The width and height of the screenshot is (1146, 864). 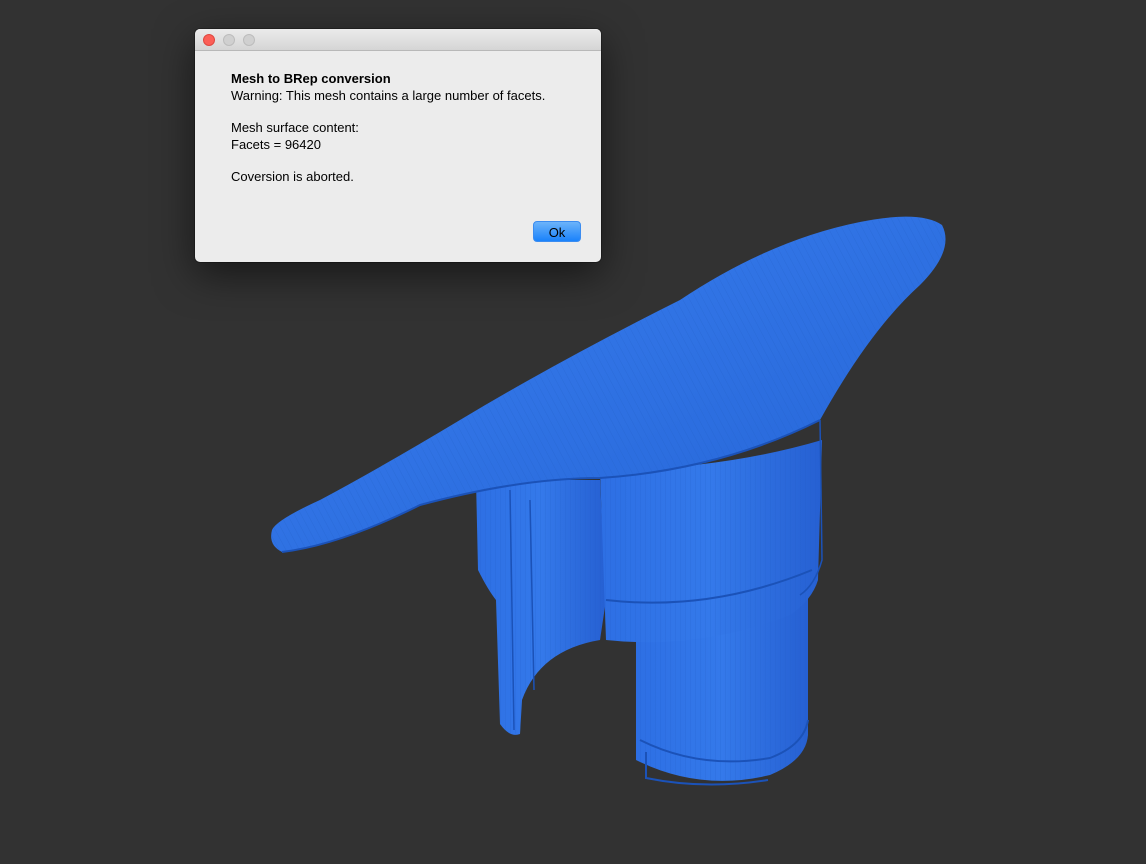 I want to click on status-text: Coversion is aborted., so click(x=292, y=176).